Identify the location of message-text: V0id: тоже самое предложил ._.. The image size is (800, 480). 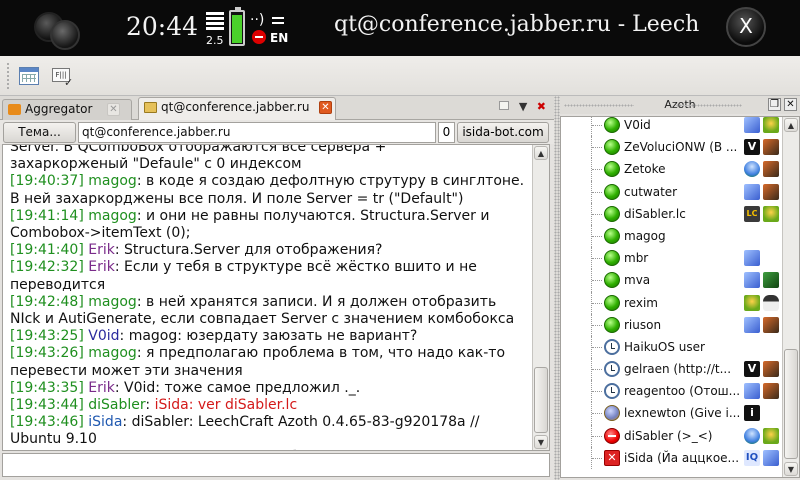
(242, 387).